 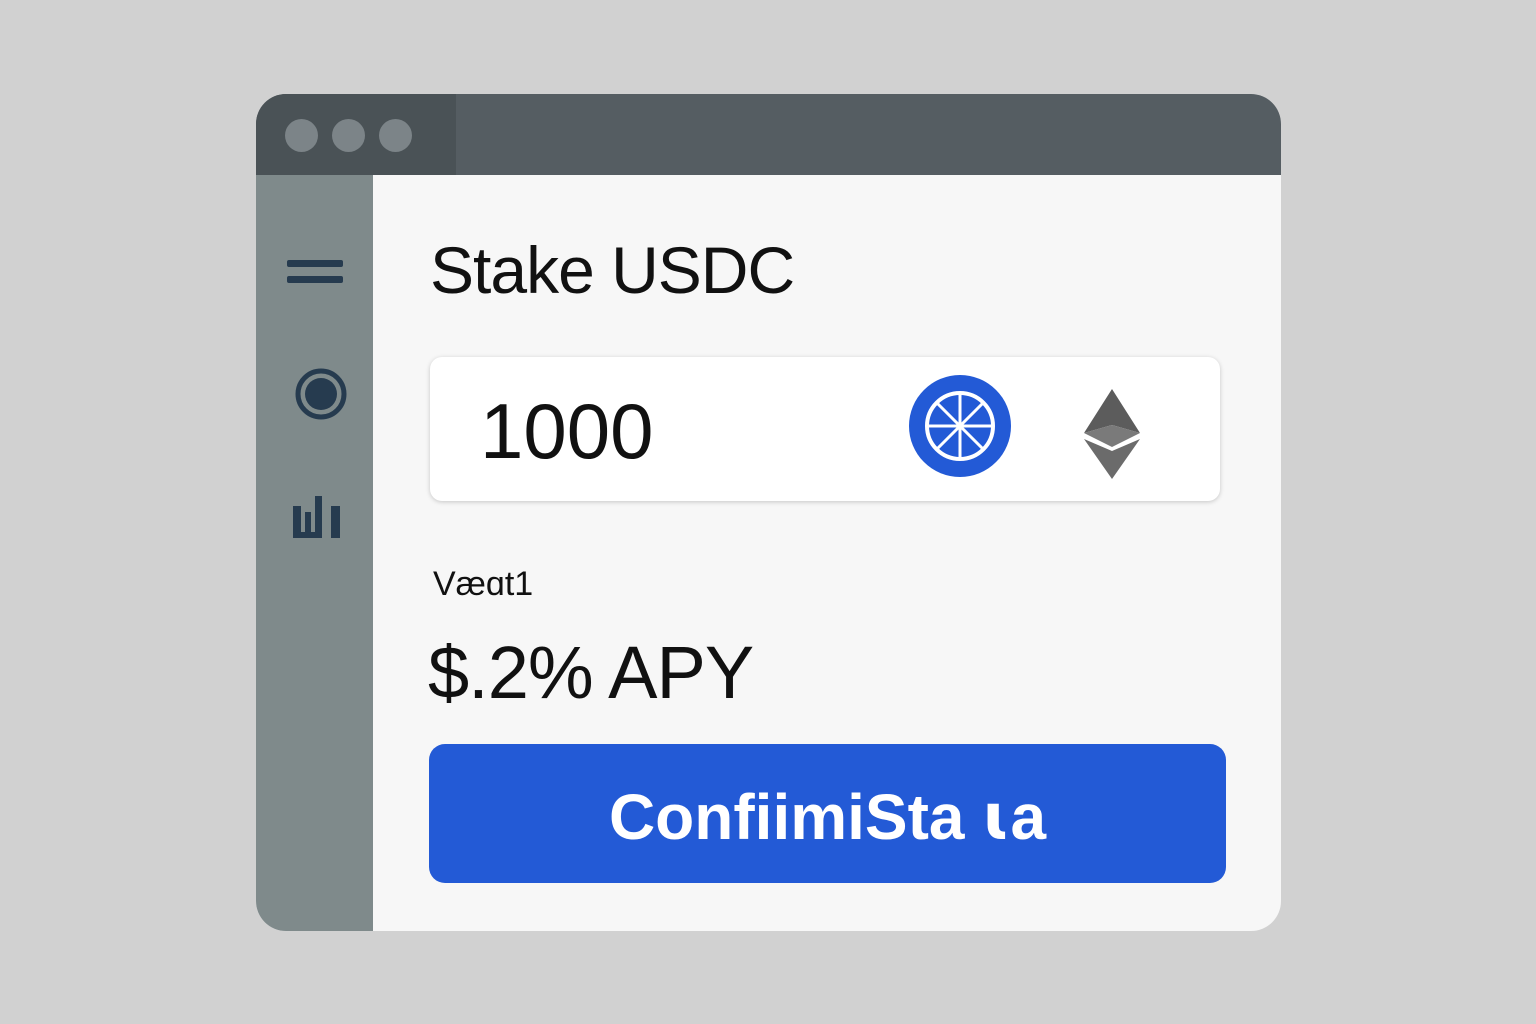 What do you see at coordinates (960, 426) in the screenshot?
I see `token-coin-icon` at bounding box center [960, 426].